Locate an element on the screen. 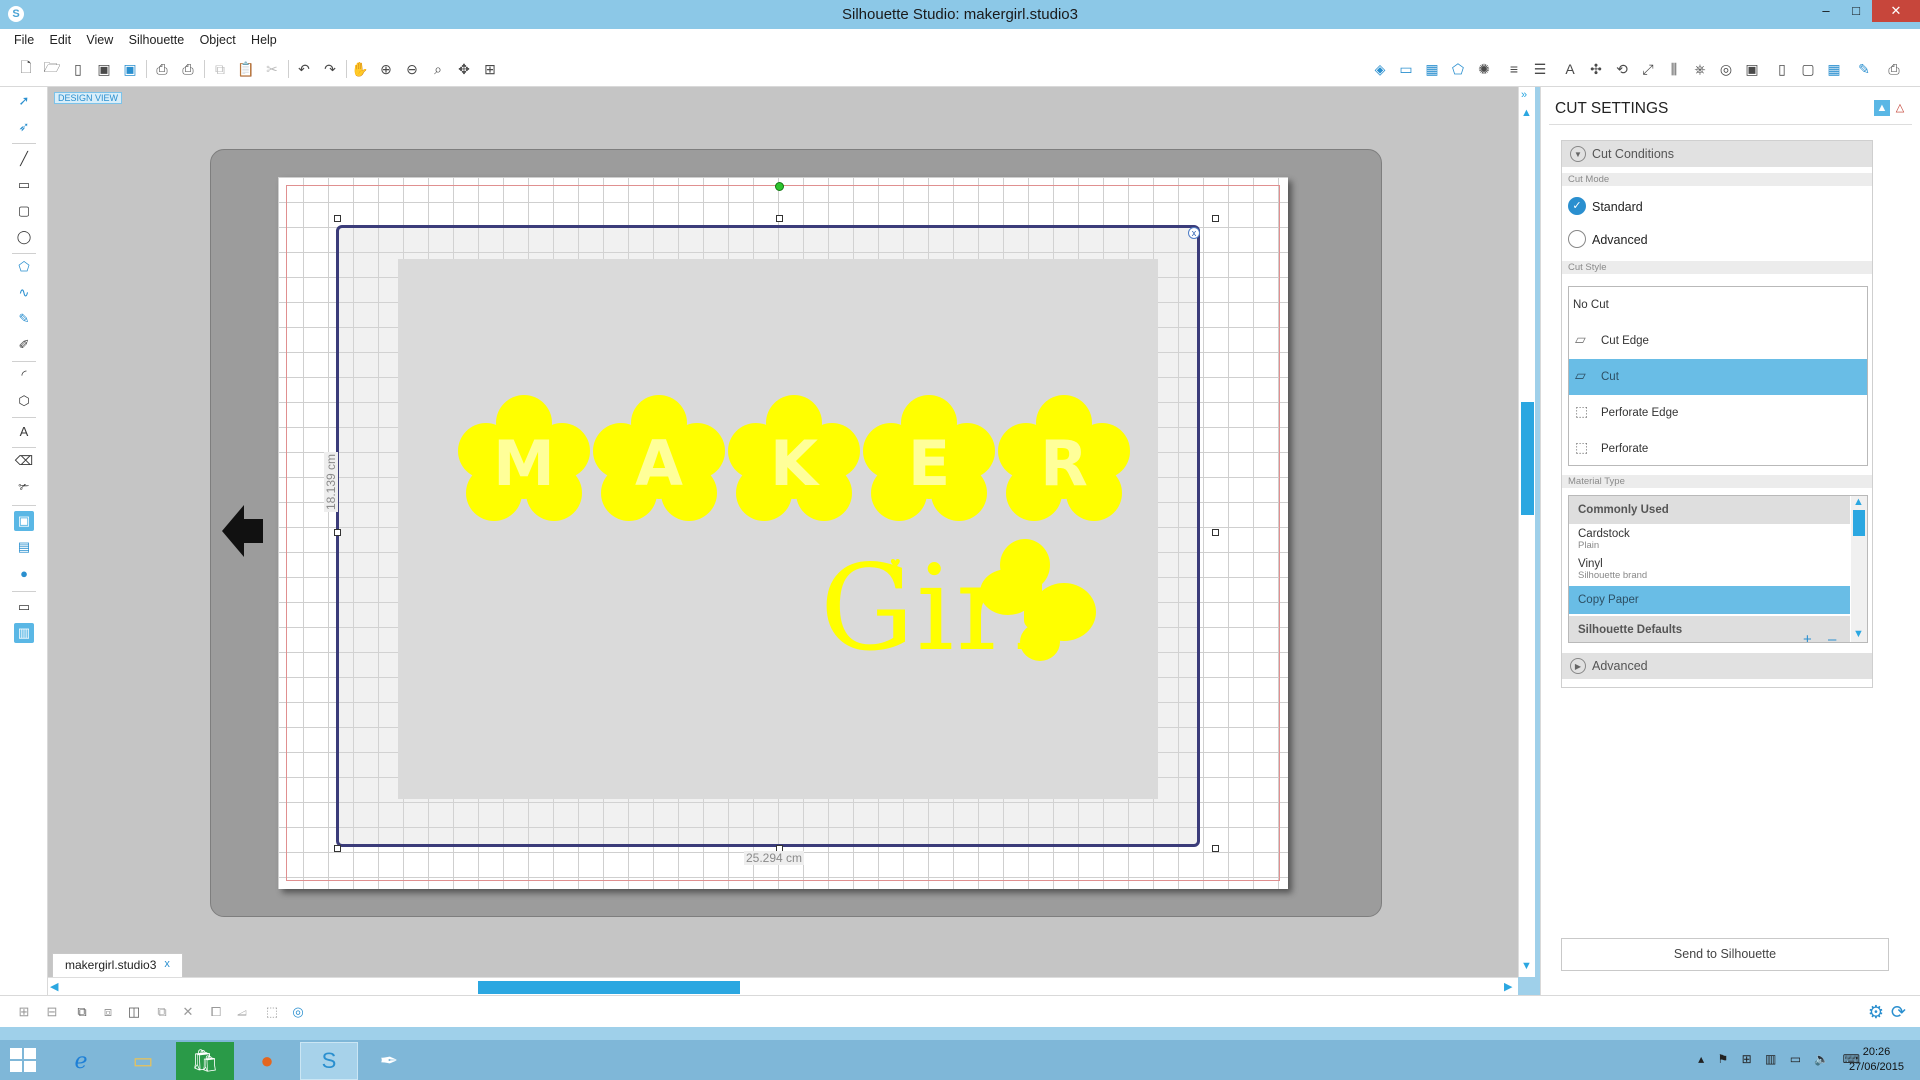 This screenshot has width=1920, height=1080. file-tab: makergirl.studio3 x is located at coordinates (117, 965).